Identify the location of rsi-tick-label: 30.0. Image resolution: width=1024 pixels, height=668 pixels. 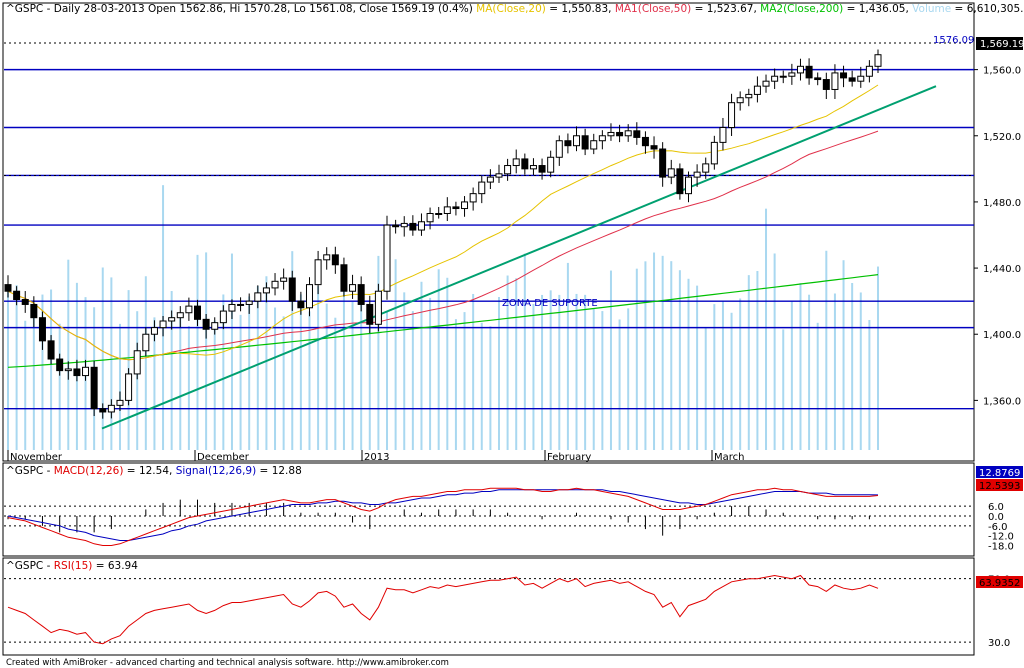
(999, 643).